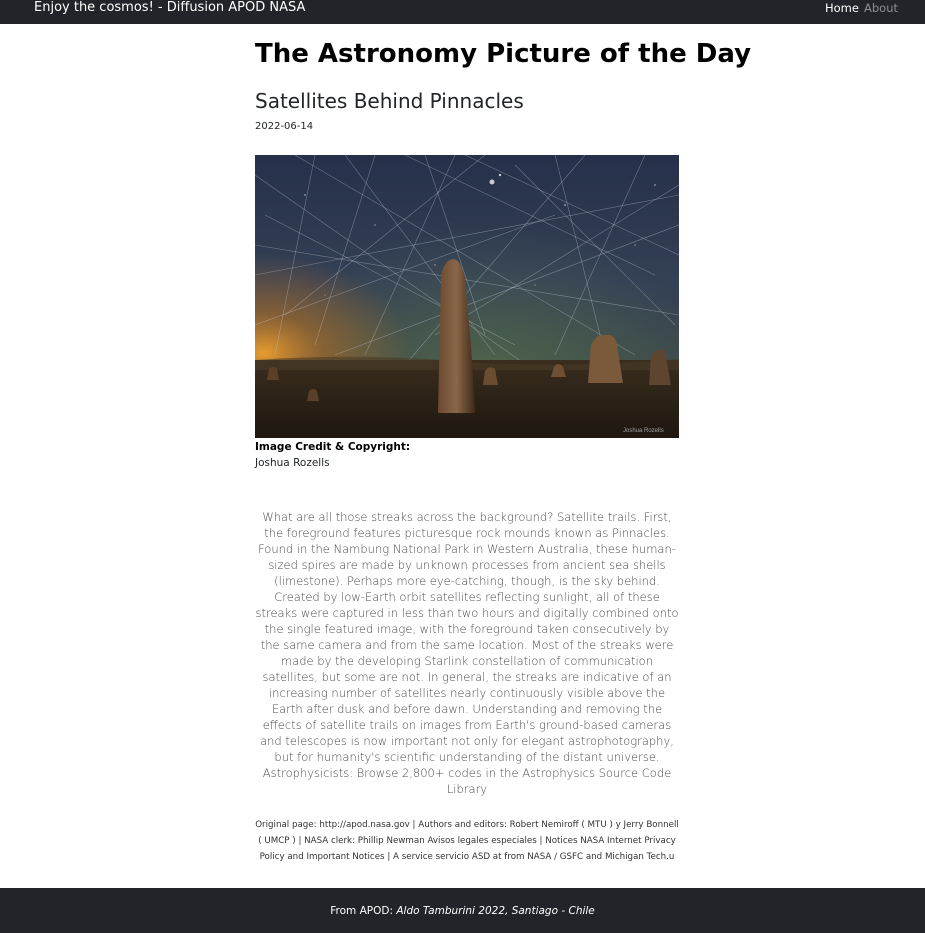 This screenshot has width=925, height=933. Describe the element at coordinates (495, 911) in the screenshot. I see `footer-credit: Aldo Tamburini 2022, Santiago - Chile` at that location.